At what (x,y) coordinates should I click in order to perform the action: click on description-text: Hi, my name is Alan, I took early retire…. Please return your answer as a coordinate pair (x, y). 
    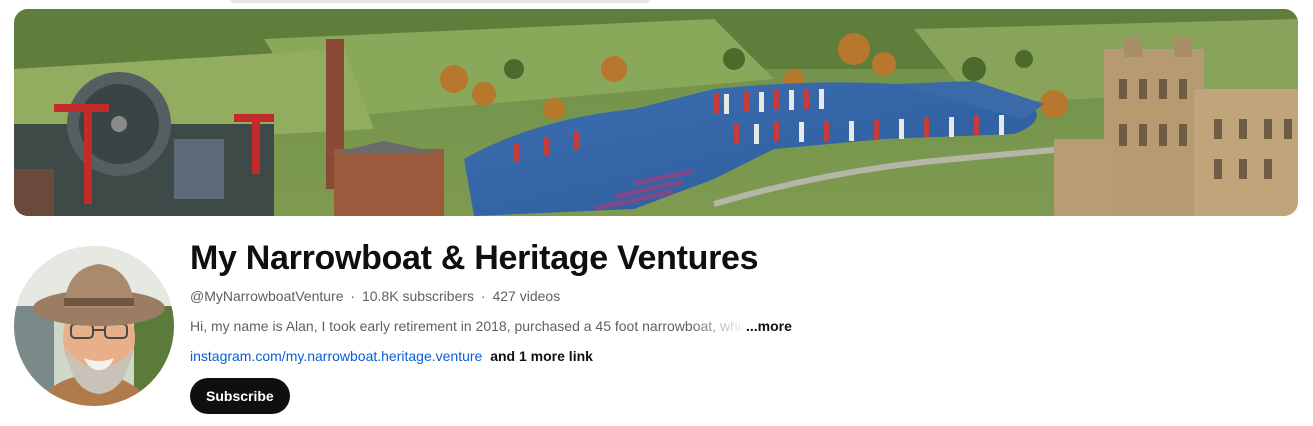
    Looking at the image, I should click on (468, 326).